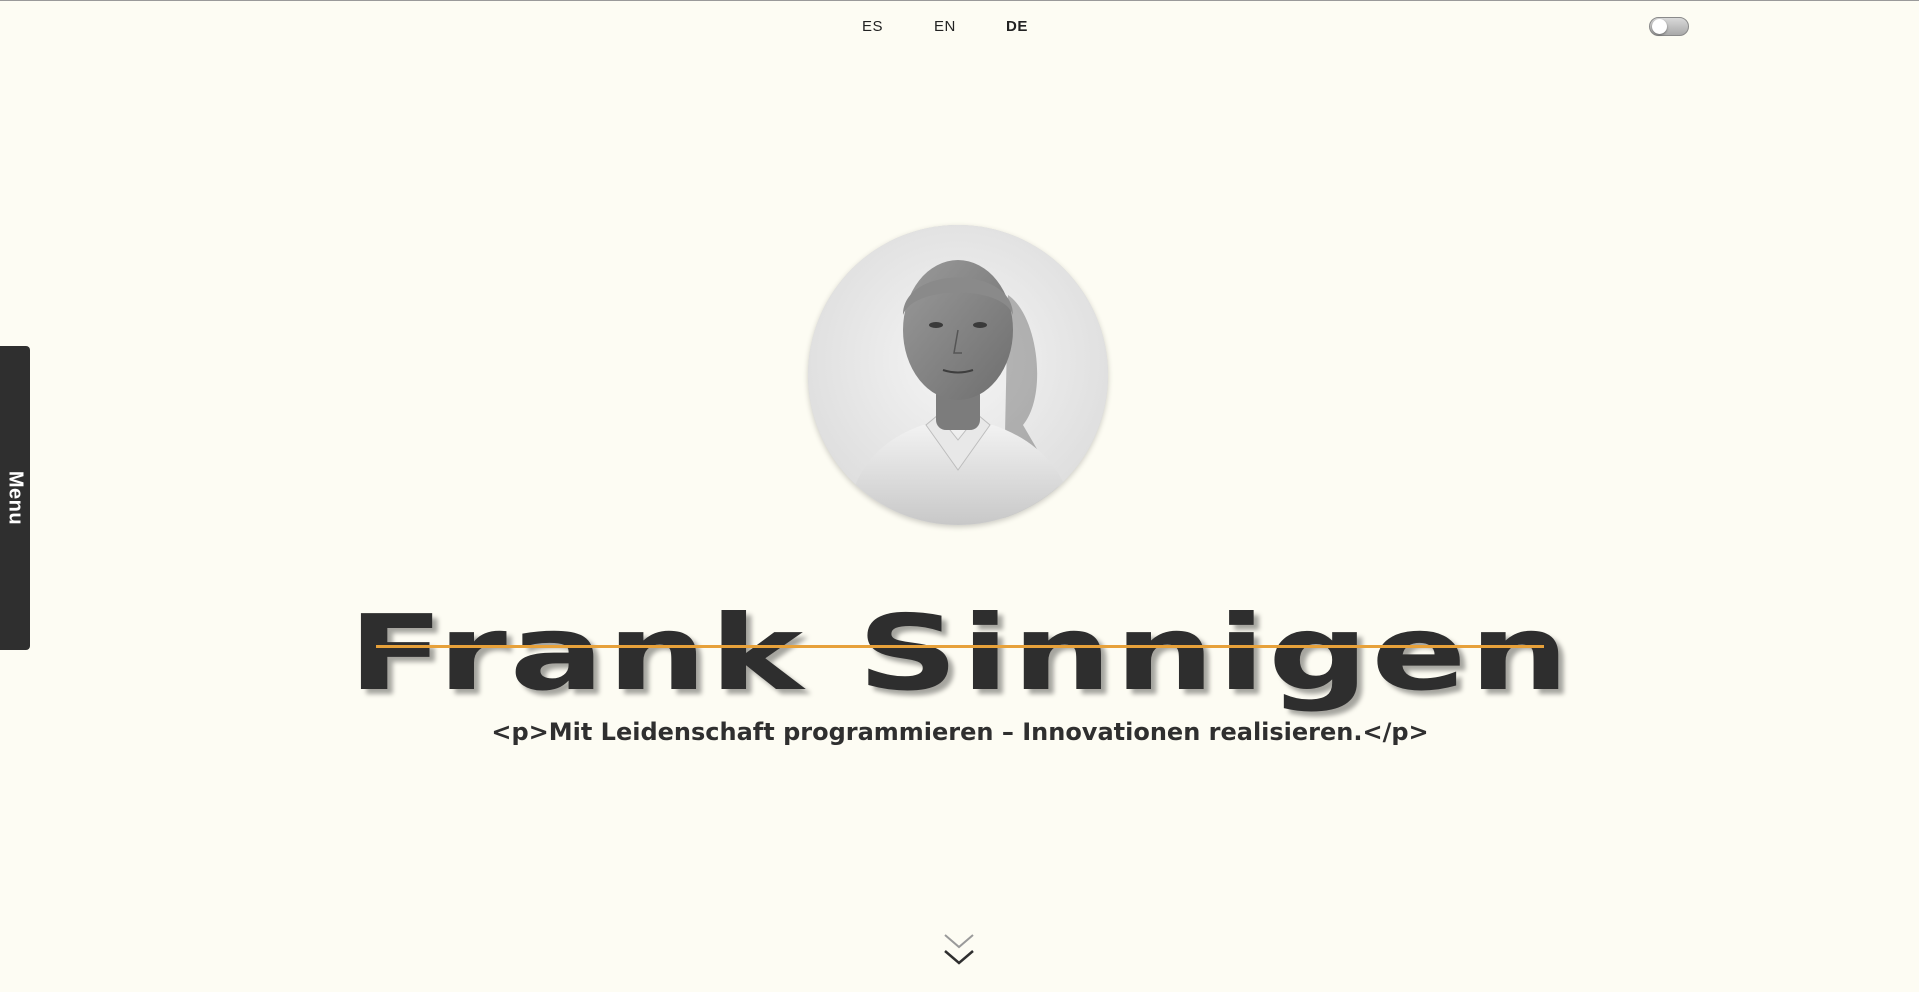 This screenshot has width=1919, height=992. What do you see at coordinates (960, 652) in the screenshot?
I see `hero-name: Frank Sinnigen` at bounding box center [960, 652].